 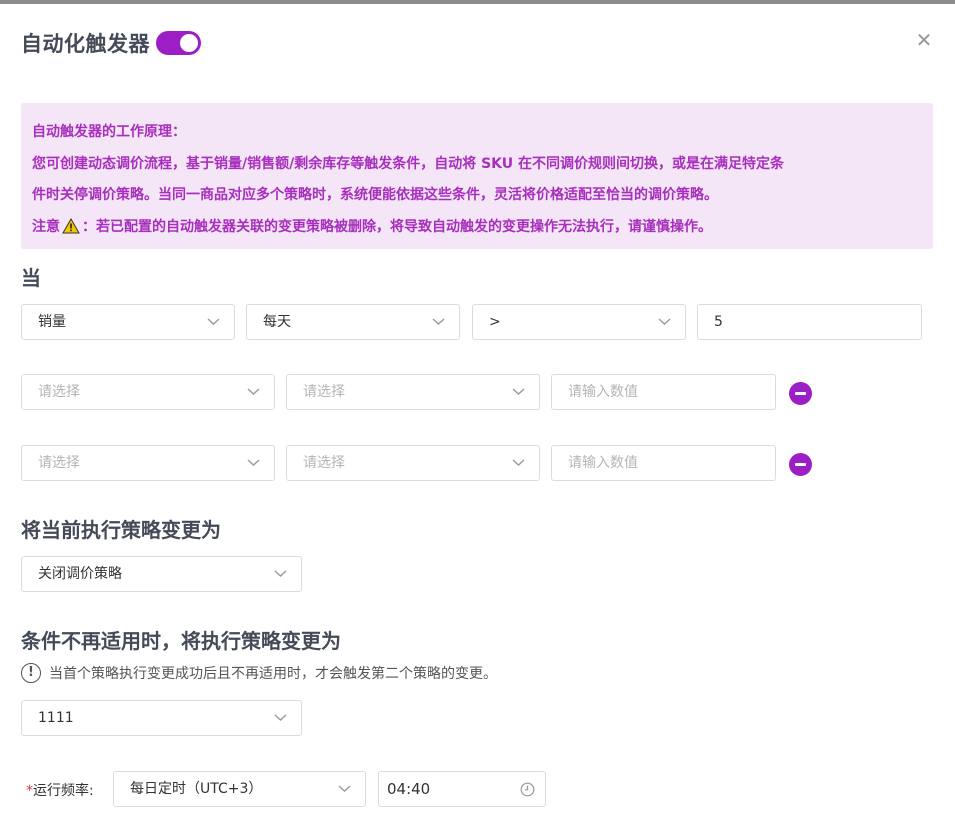 What do you see at coordinates (663, 463) in the screenshot?
I see `condition-3-value-input: 请输入数值` at bounding box center [663, 463].